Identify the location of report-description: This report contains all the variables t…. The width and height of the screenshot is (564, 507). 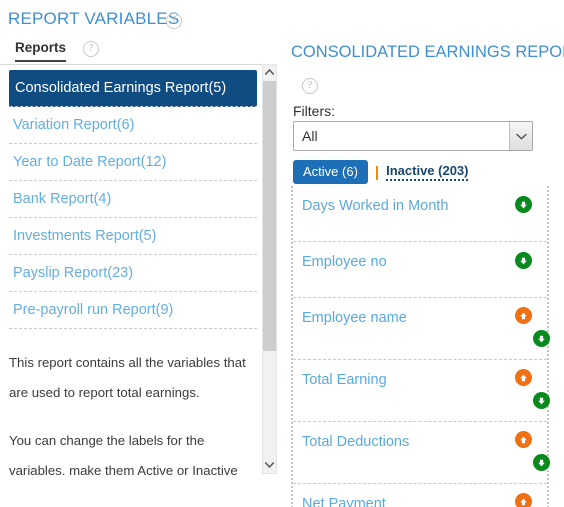
(134, 426).